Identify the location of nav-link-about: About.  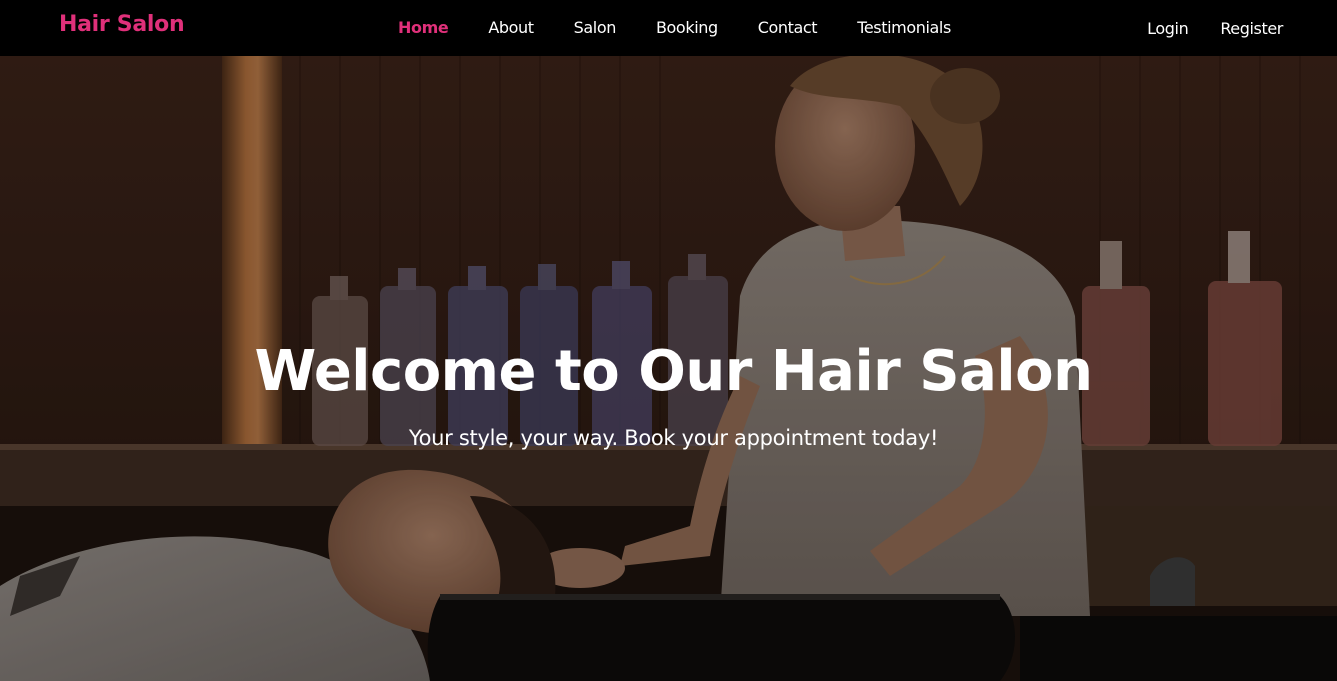
(511, 27).